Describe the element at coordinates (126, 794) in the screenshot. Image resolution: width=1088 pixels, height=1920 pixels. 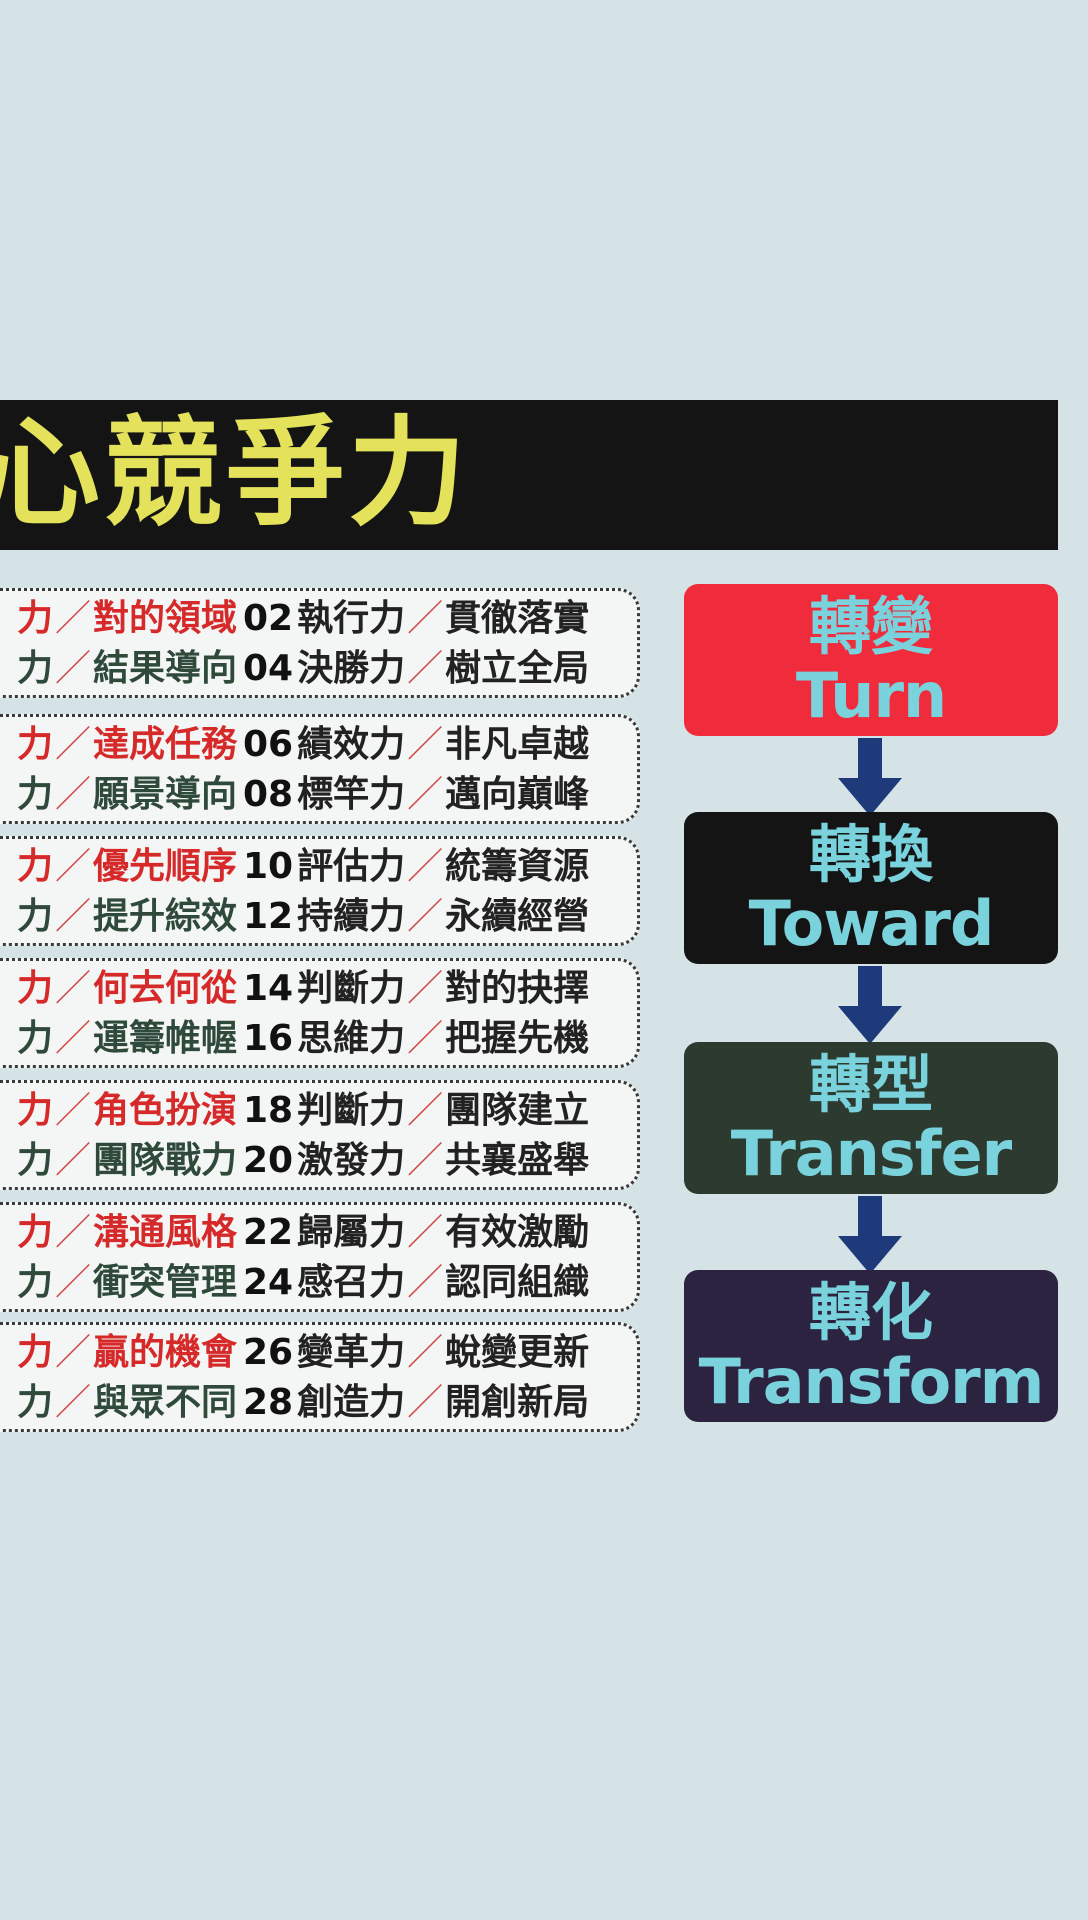
I see `left-item: 力／願景導向` at that location.